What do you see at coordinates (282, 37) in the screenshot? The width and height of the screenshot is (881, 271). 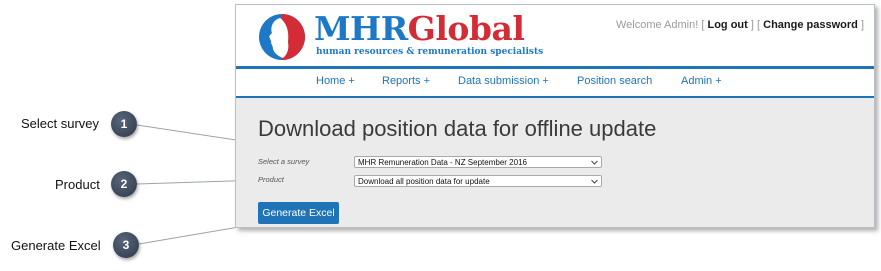 I see `profile-faces-logo-icon` at bounding box center [282, 37].